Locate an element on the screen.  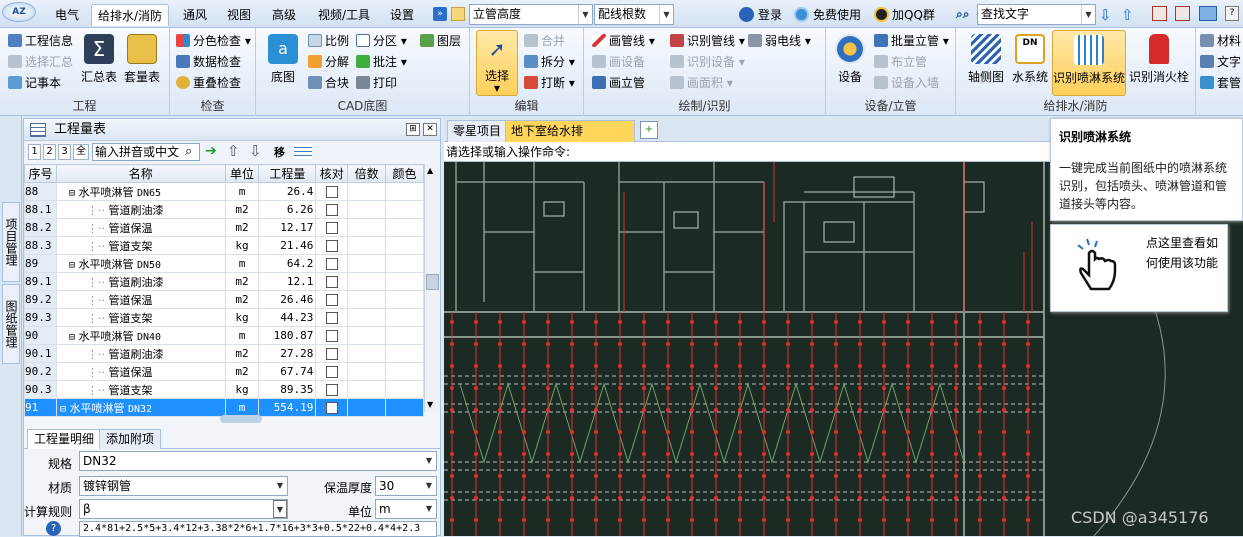
print-button: 打印 is located at coordinates (376, 83).